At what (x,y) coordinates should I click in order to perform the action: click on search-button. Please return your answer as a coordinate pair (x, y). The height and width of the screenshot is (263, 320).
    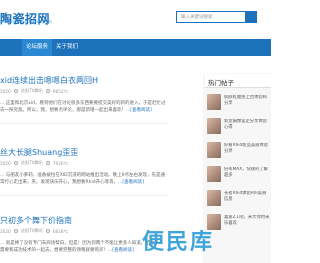
    Looking at the image, I should click on (251, 17).